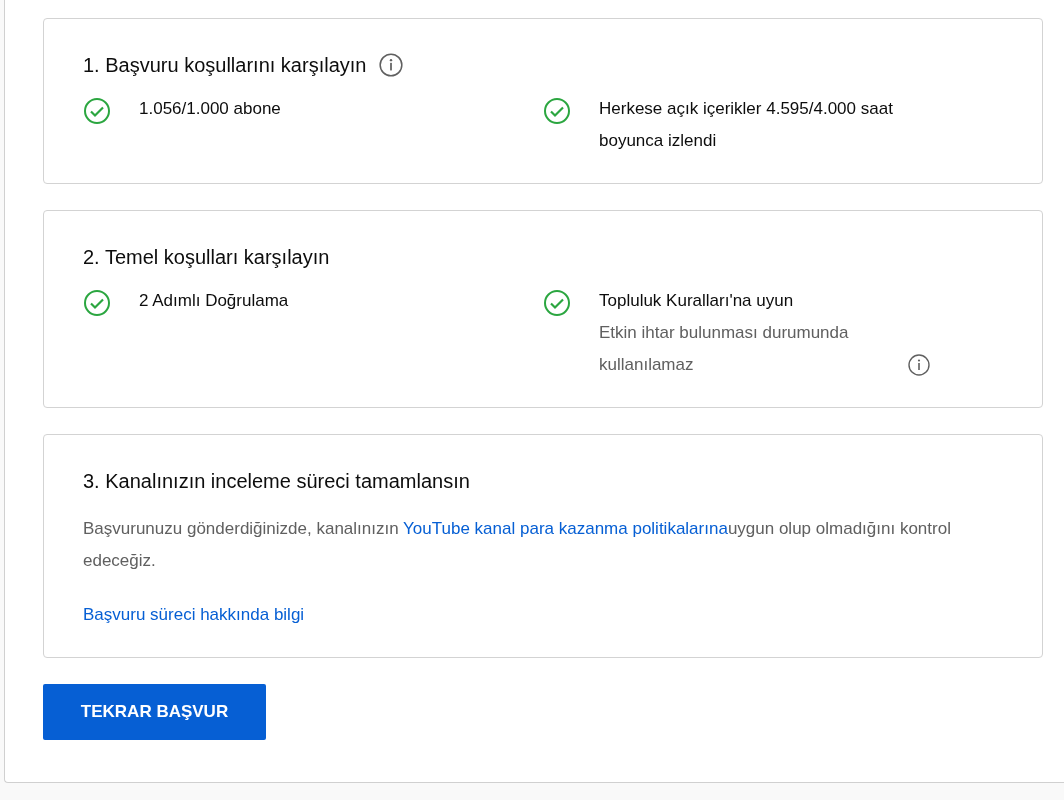 This screenshot has width=1064, height=800. I want to click on section-title: 3. Kanalınızın inceleme süreci tamamlansın, so click(276, 481).